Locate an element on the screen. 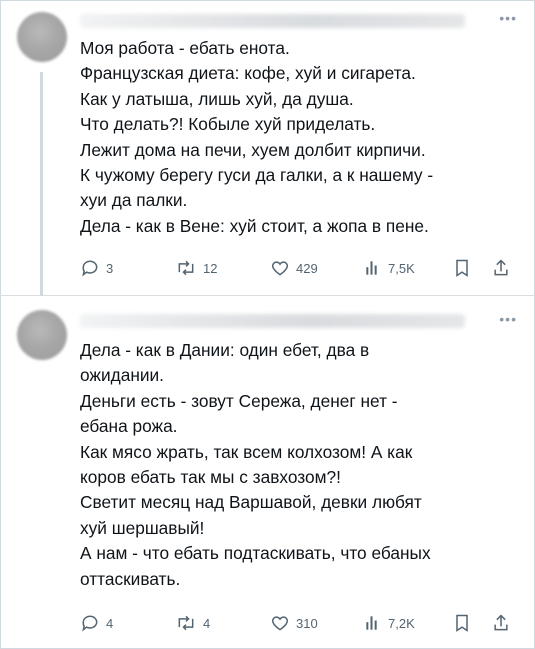 Image resolution: width=535 pixels, height=649 pixels. reply-button: 4 is located at coordinates (96, 623).